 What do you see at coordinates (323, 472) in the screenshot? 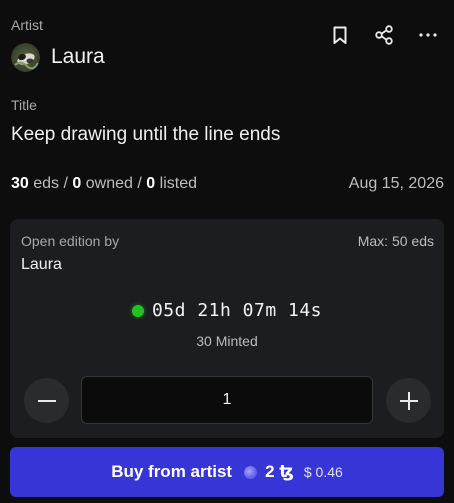
I see `buy-price-usd: $ 0.46` at bounding box center [323, 472].